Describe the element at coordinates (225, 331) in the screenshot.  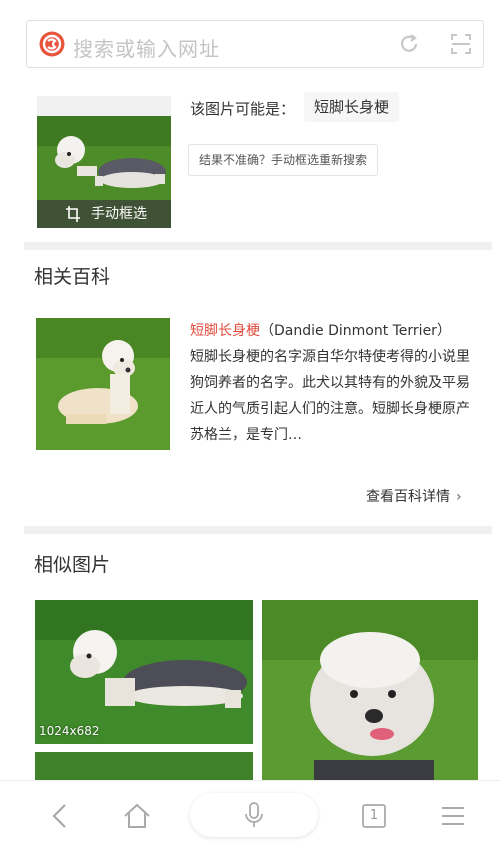
I see `encyclopedia-term-link: 短脚长身梗` at that location.